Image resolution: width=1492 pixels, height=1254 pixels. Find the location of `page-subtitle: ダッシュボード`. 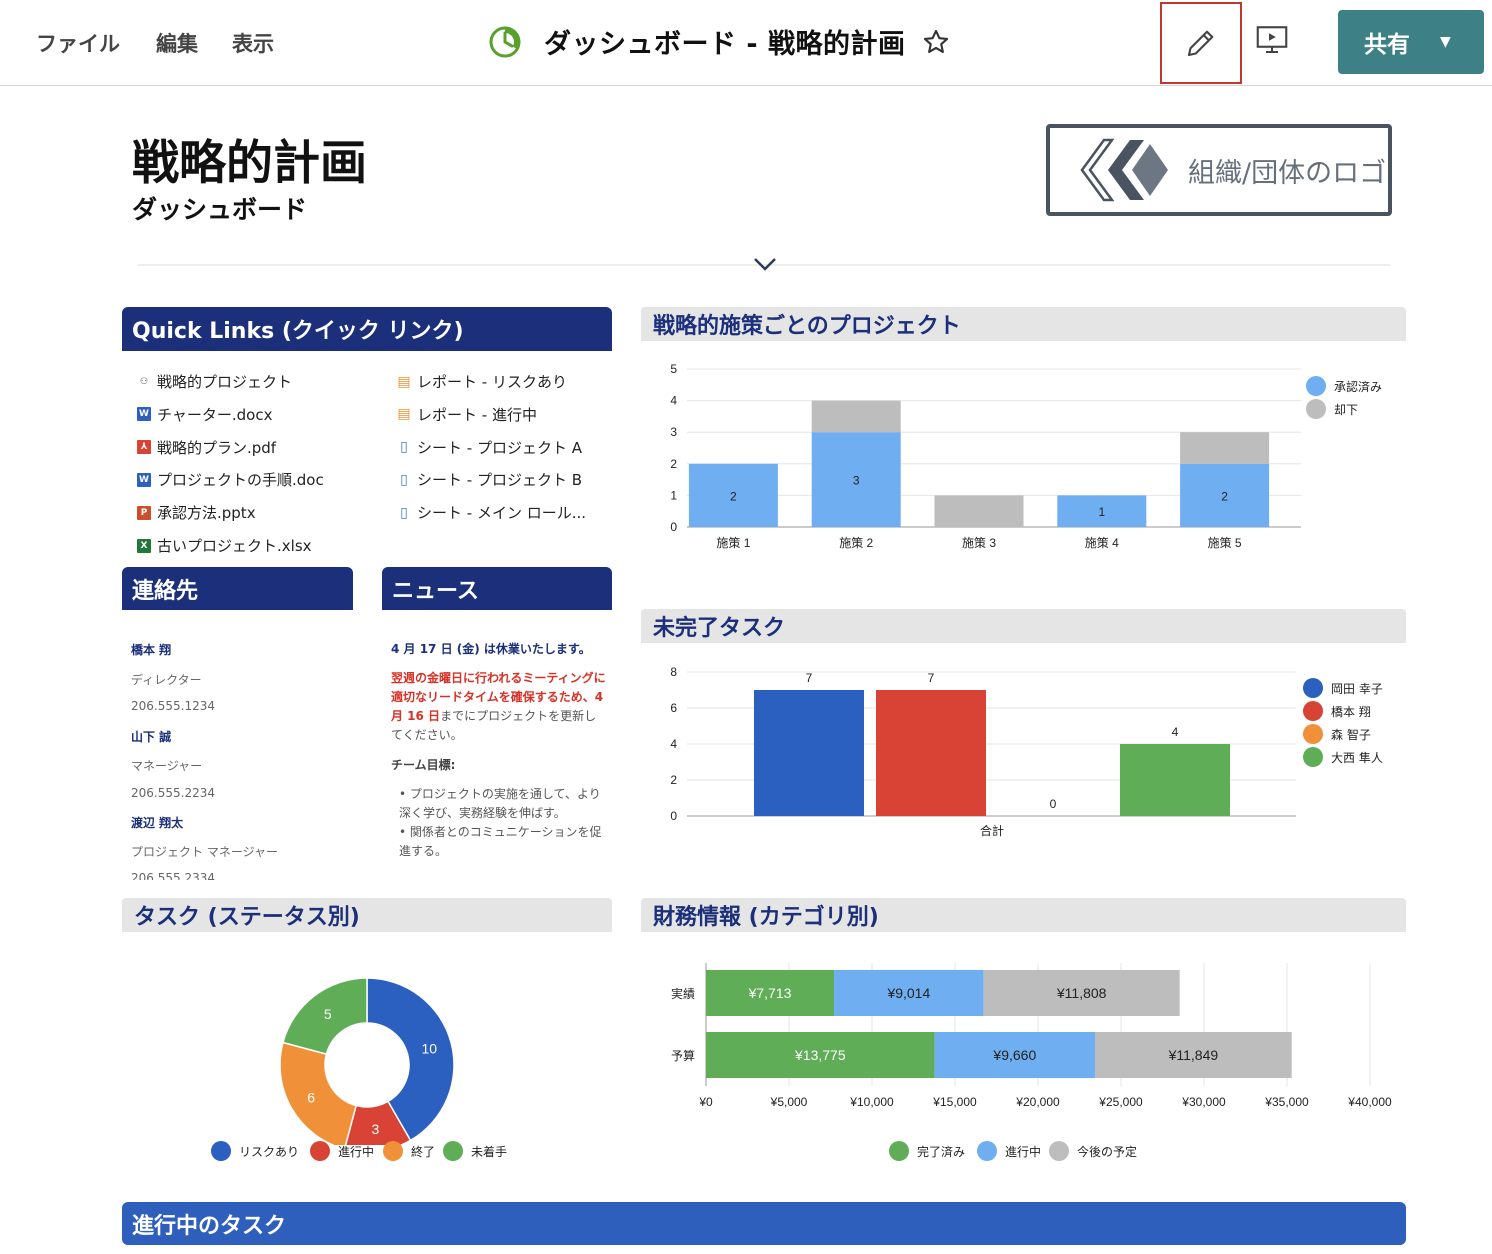

page-subtitle: ダッシュボード is located at coordinates (220, 209).